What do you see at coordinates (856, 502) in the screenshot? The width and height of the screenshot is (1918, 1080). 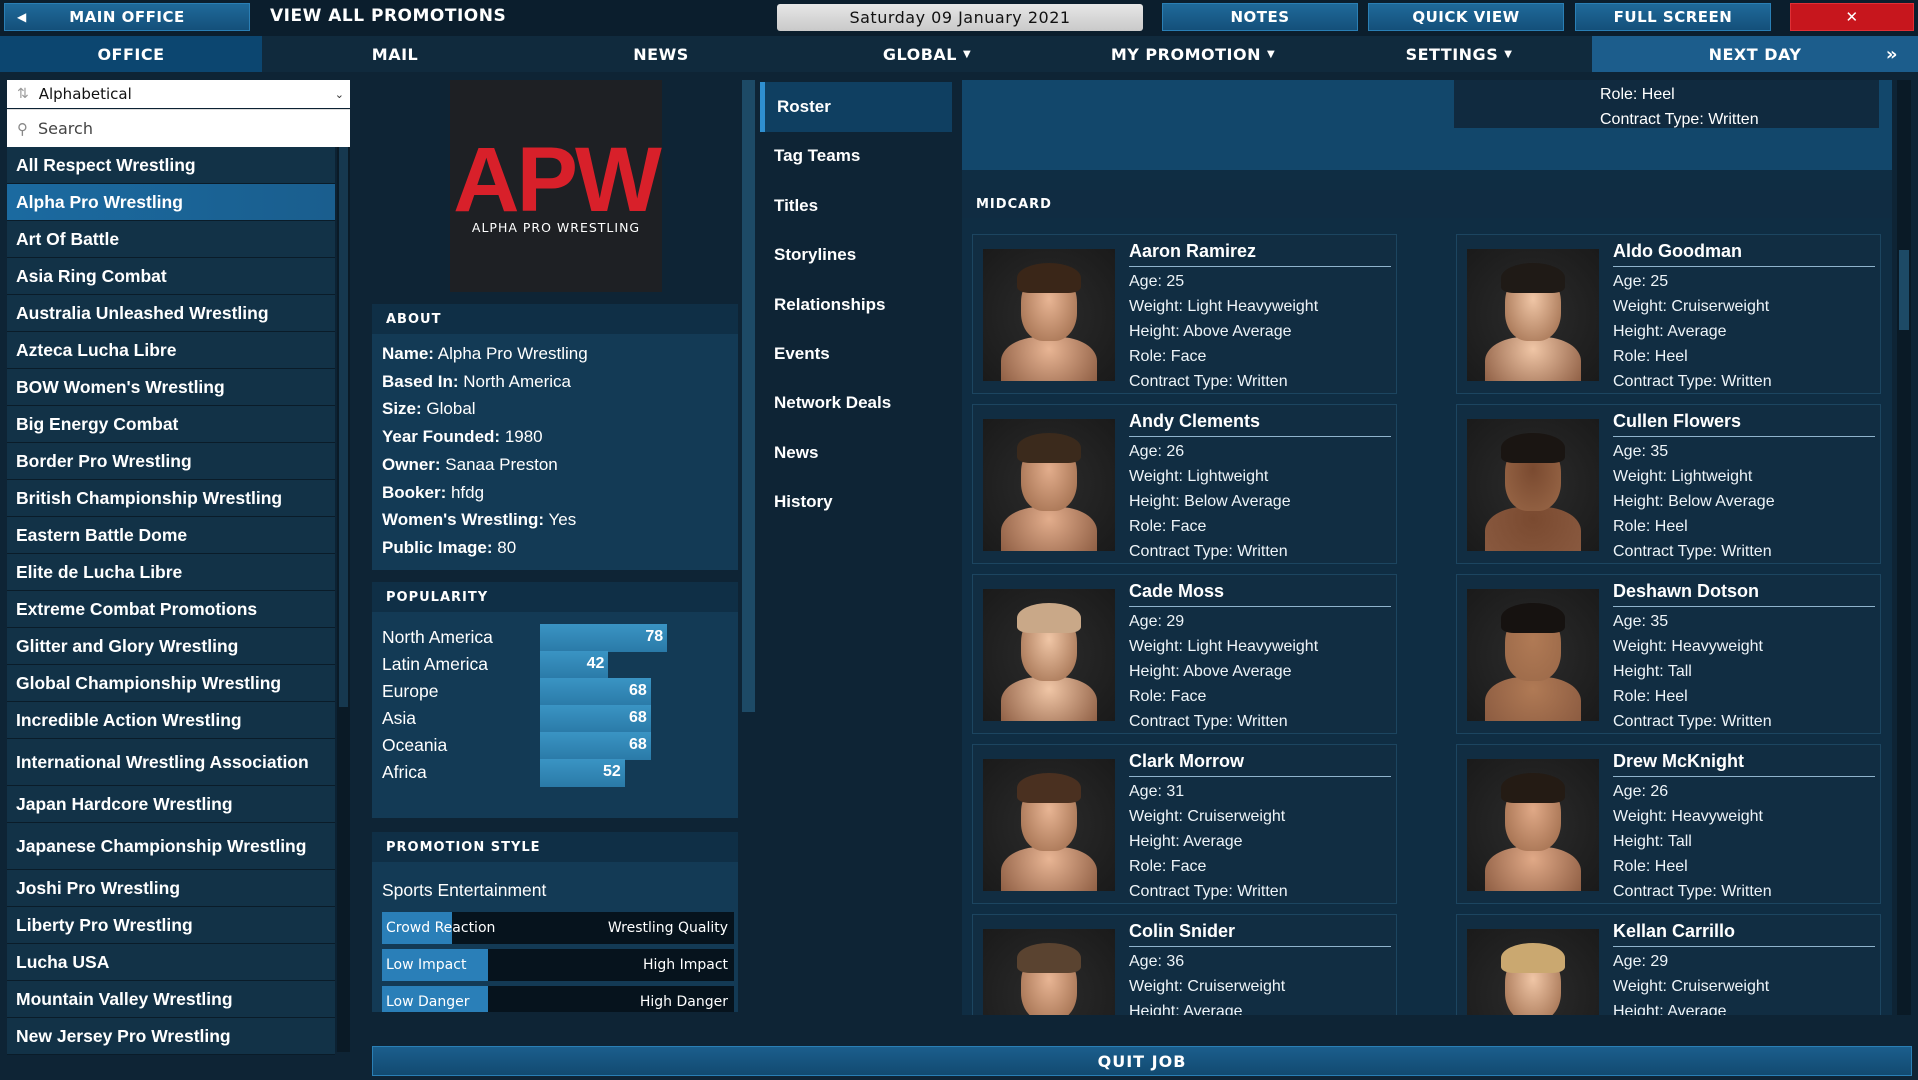 I see `subnav-history: History` at bounding box center [856, 502].